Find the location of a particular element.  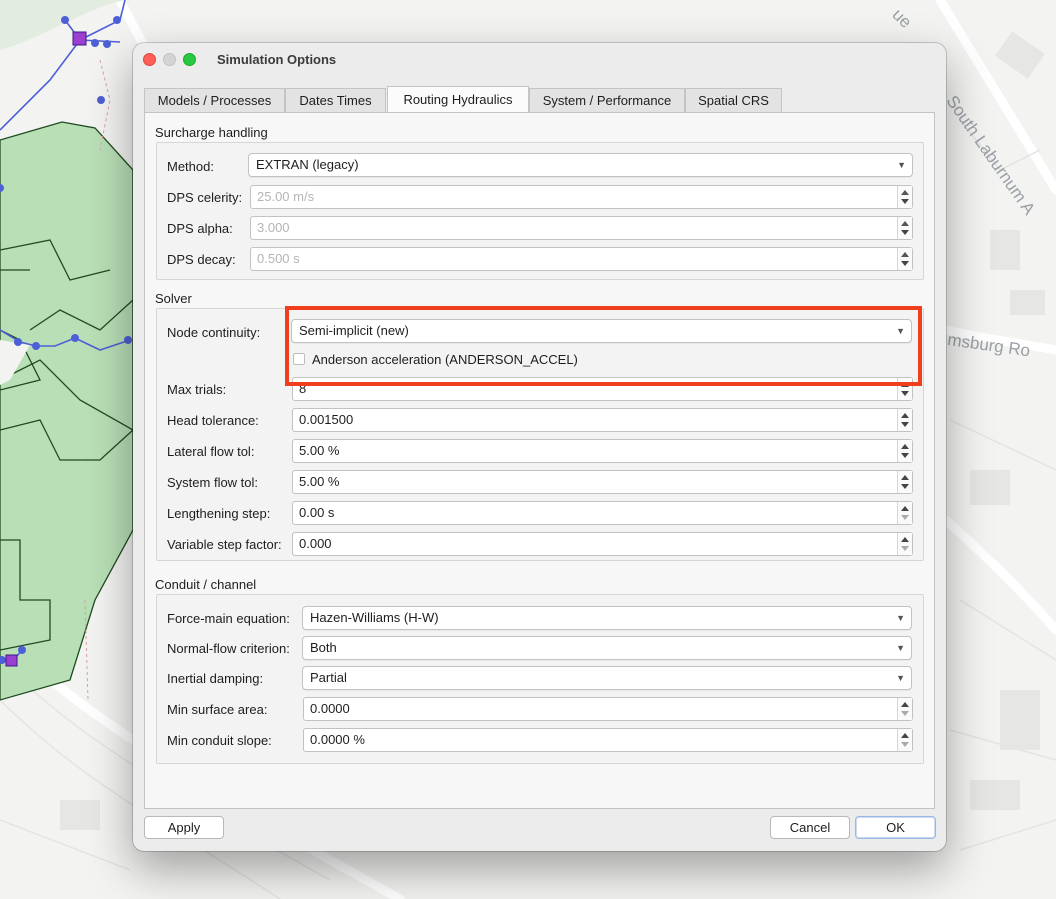

dps-alpha-label: DPS alpha: is located at coordinates (200, 228).